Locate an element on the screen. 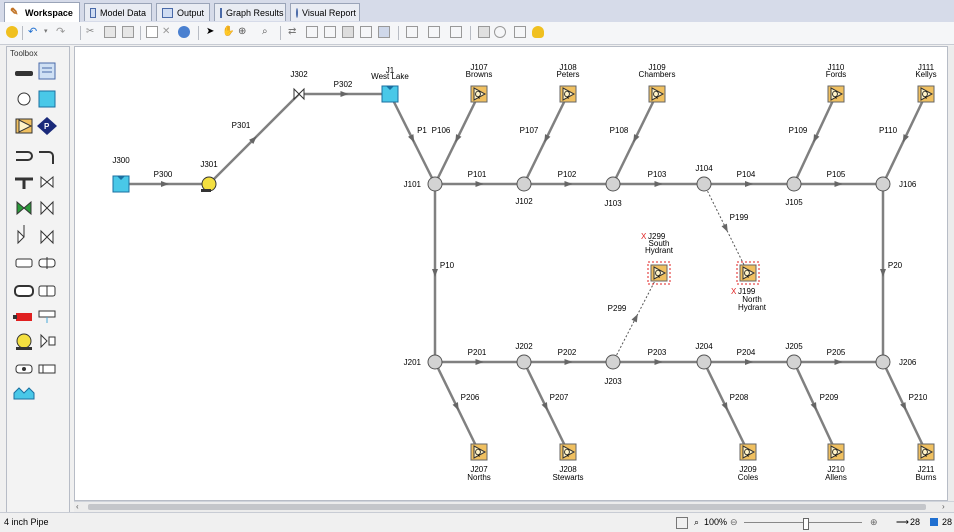 The width and height of the screenshot is (954, 532). reservoir-tool-icon is located at coordinates (47, 99).